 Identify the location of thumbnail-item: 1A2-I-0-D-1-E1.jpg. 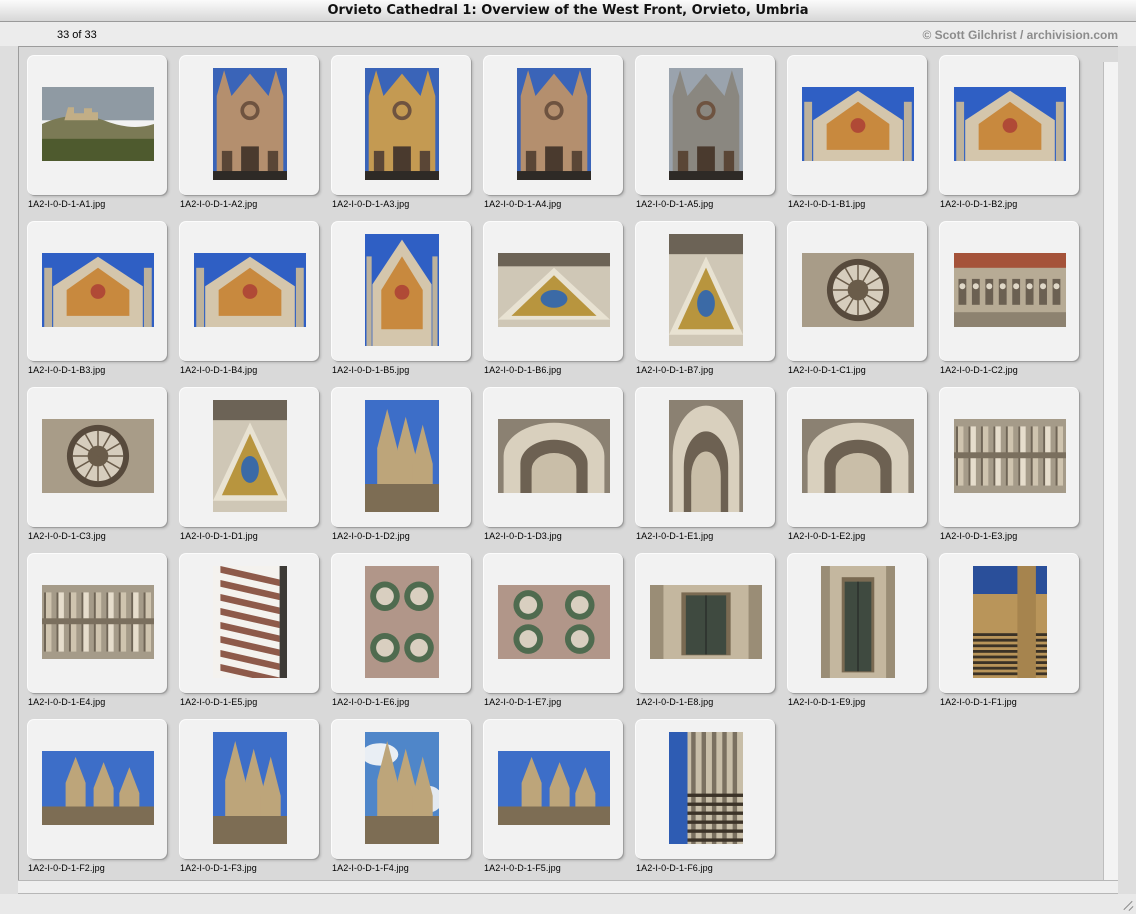
(705, 466).